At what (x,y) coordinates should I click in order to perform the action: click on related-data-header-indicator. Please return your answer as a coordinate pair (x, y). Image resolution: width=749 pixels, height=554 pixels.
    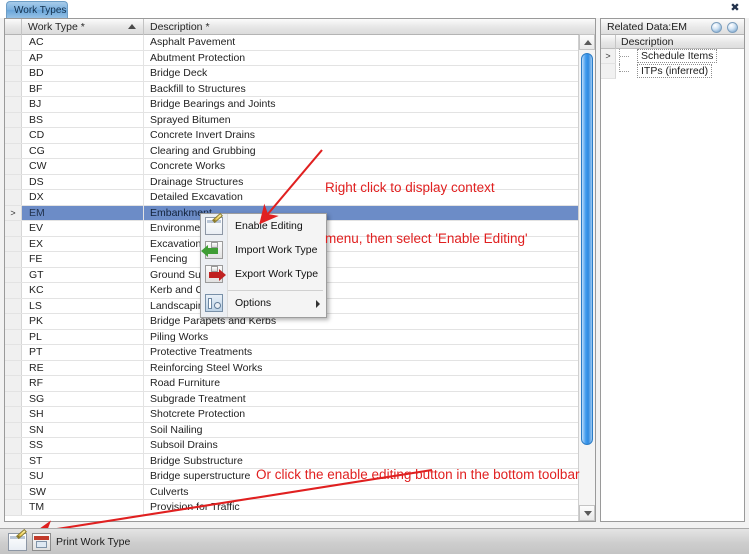
    Looking at the image, I should click on (608, 42).